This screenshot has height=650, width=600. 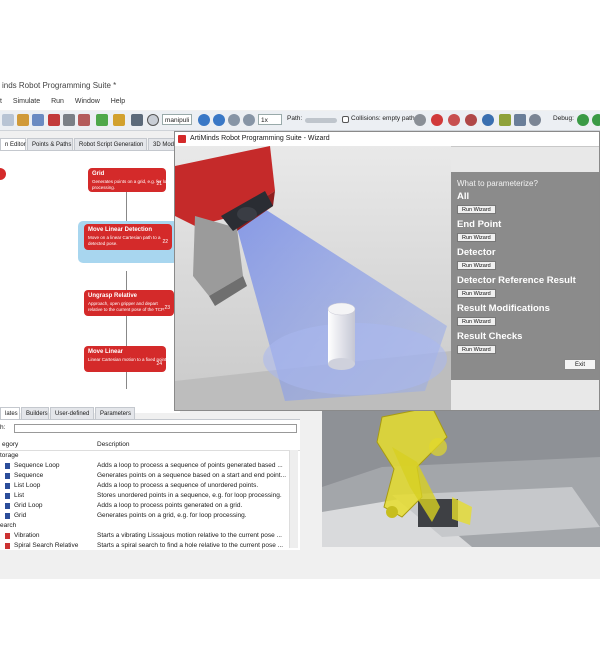 I want to click on node-number: 21, so click(x=159, y=184).